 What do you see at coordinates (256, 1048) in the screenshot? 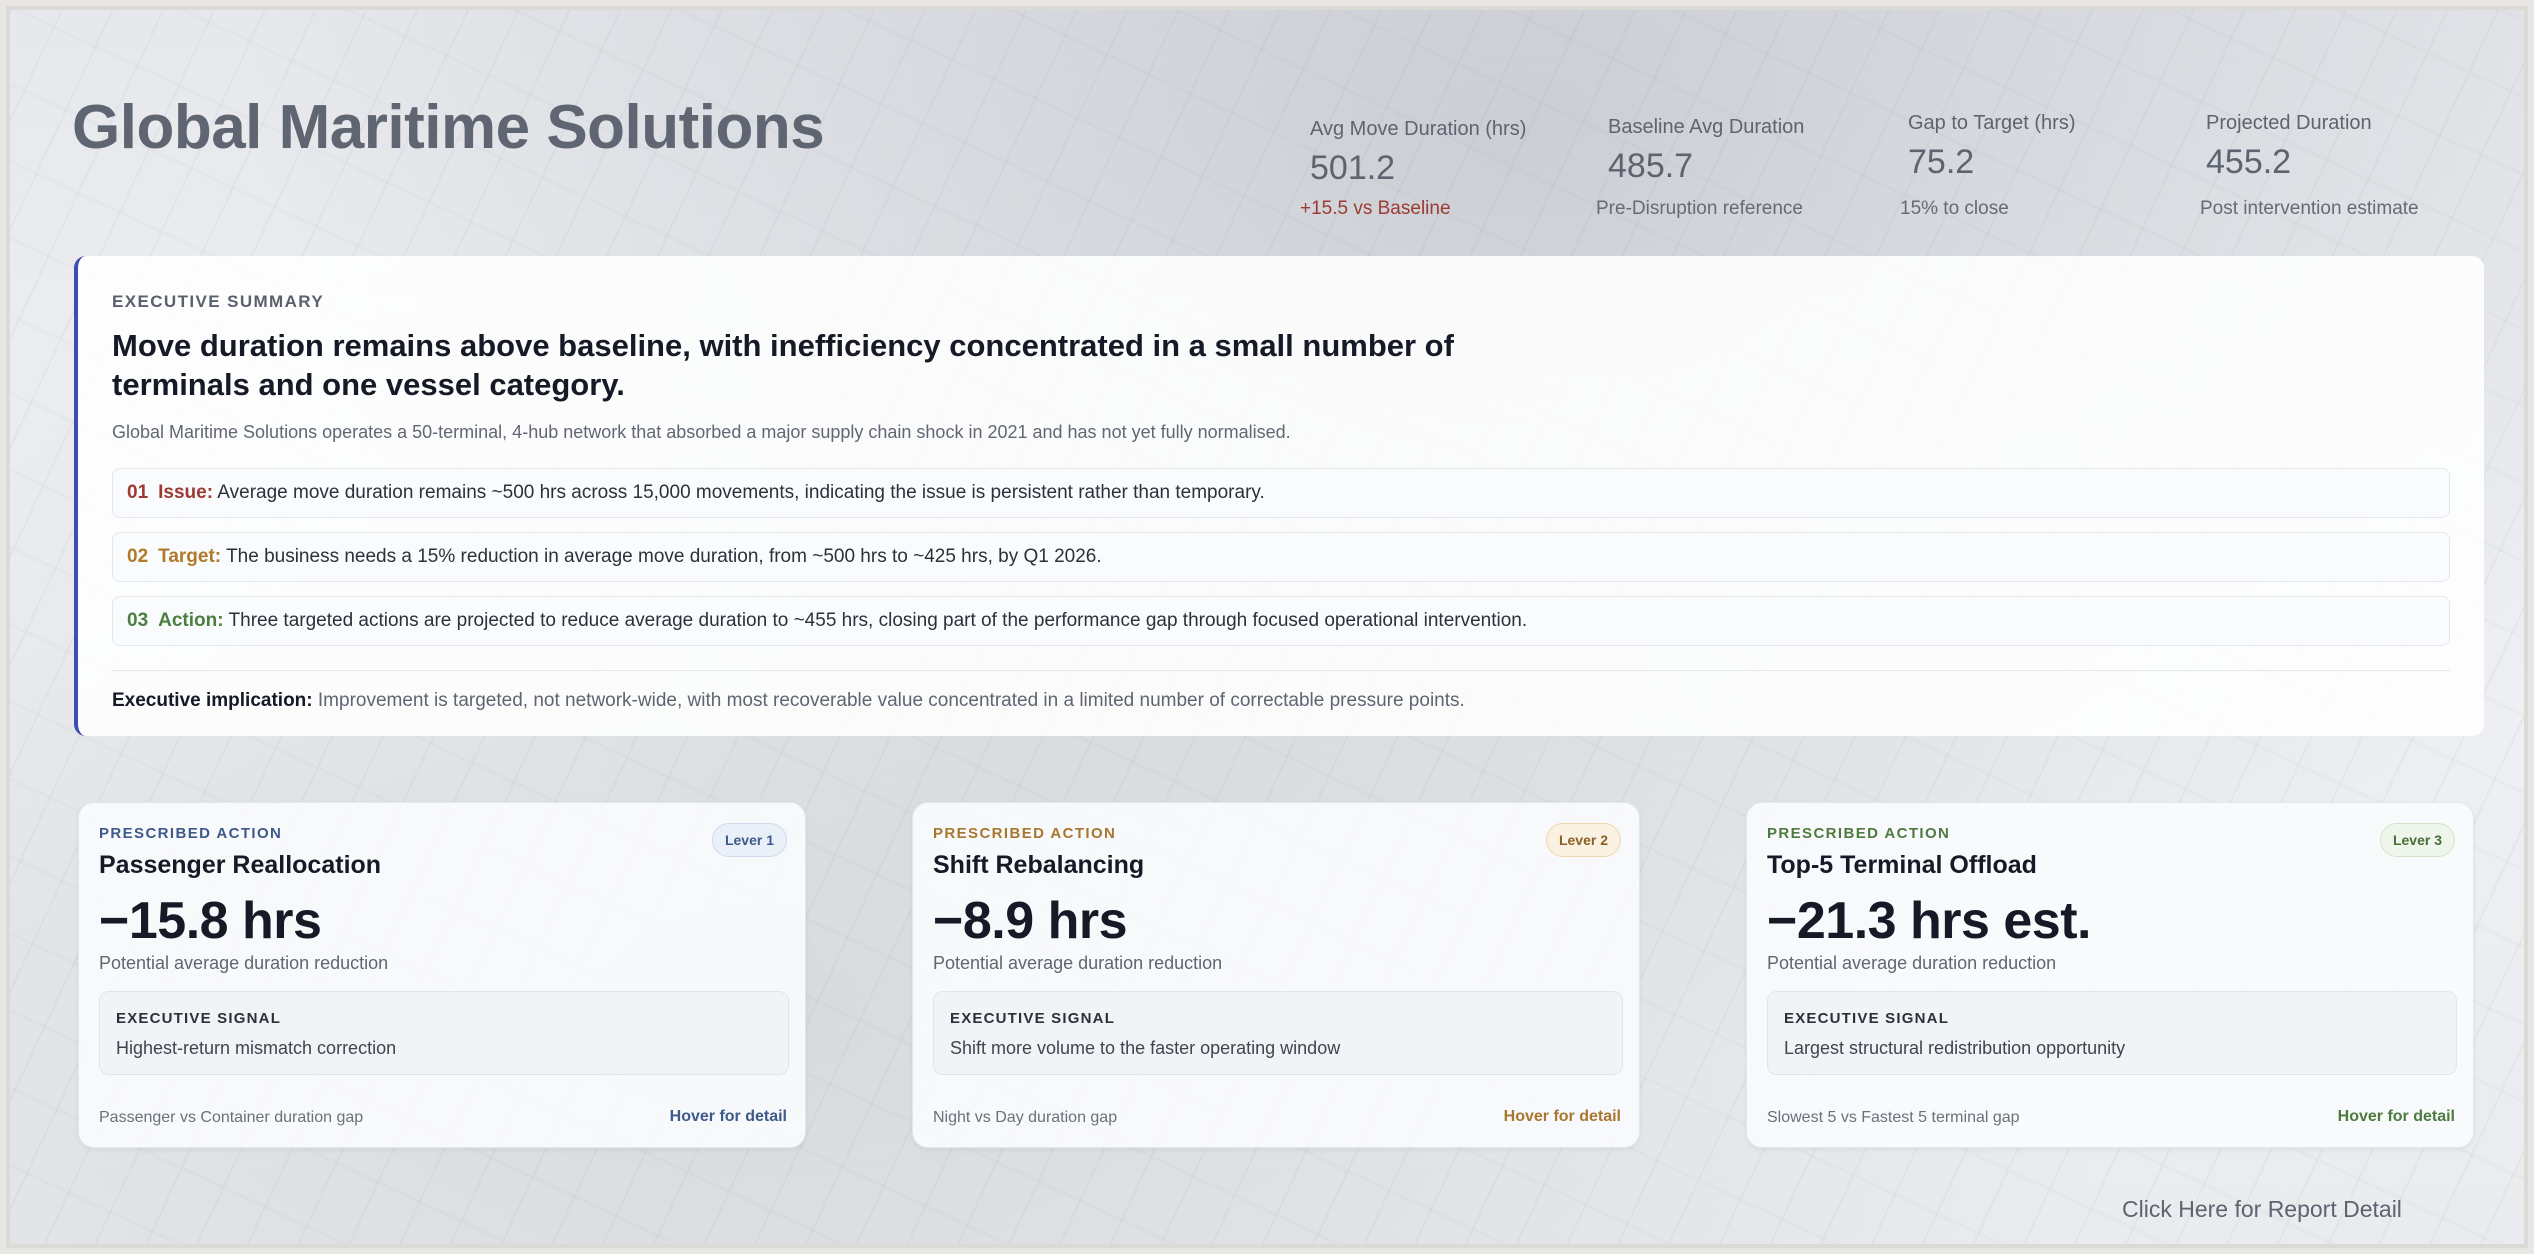
I see `signal-text: Highest-return mismatch correction` at bounding box center [256, 1048].